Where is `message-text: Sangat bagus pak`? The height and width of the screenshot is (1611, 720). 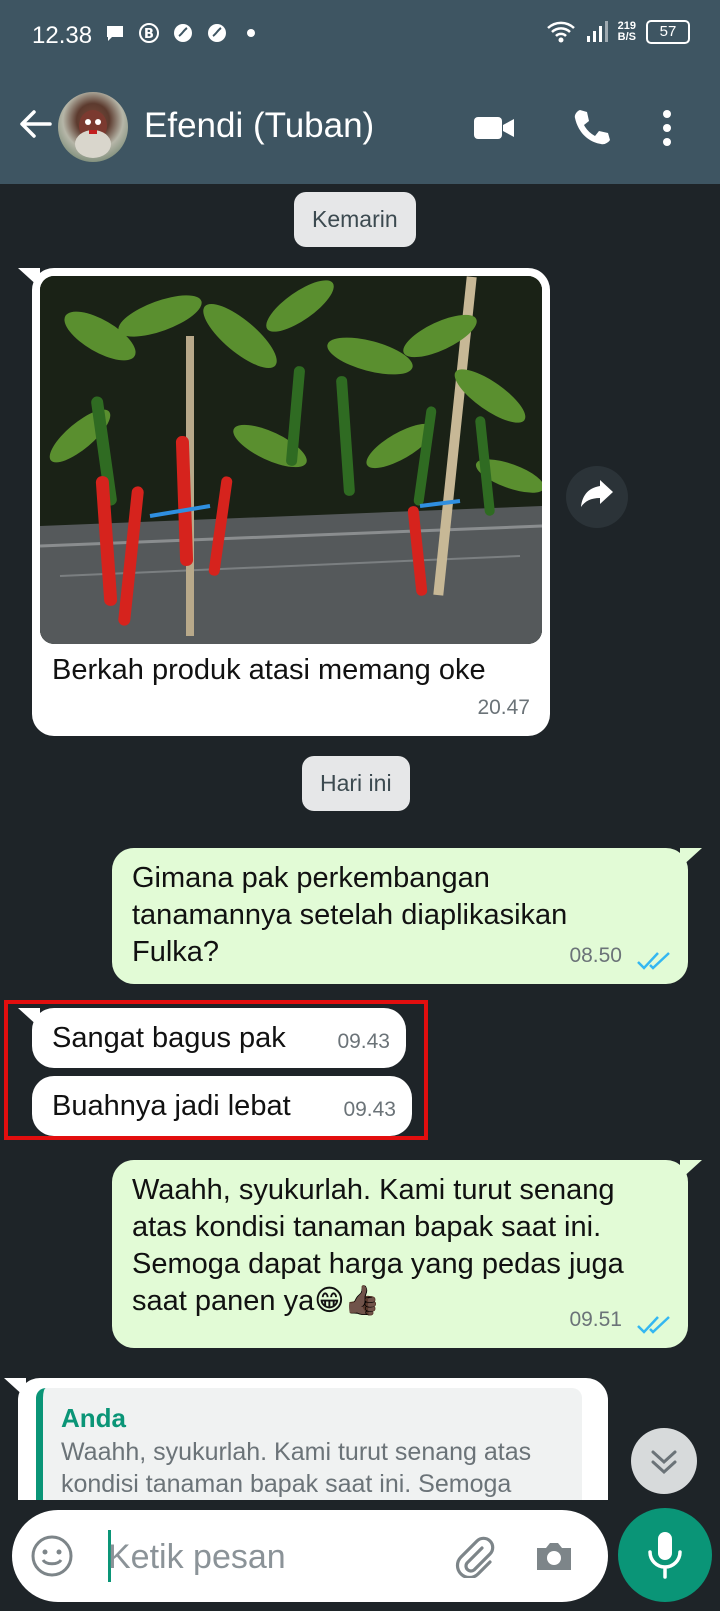
message-text: Sangat bagus pak is located at coordinates (169, 1038).